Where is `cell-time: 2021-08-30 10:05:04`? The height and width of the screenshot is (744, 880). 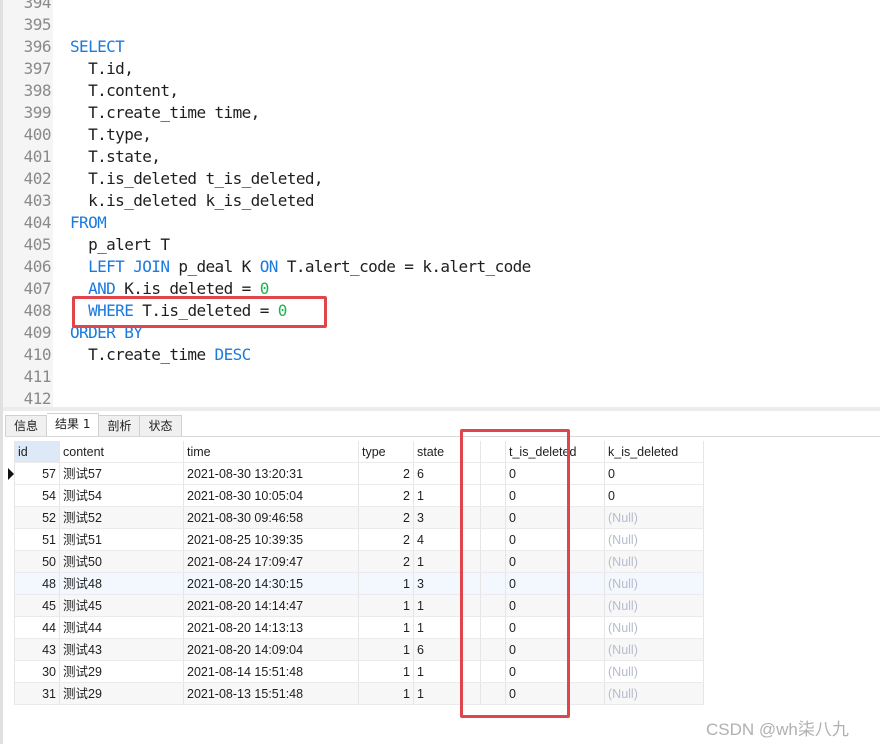 cell-time: 2021-08-30 10:05:04 is located at coordinates (271, 495).